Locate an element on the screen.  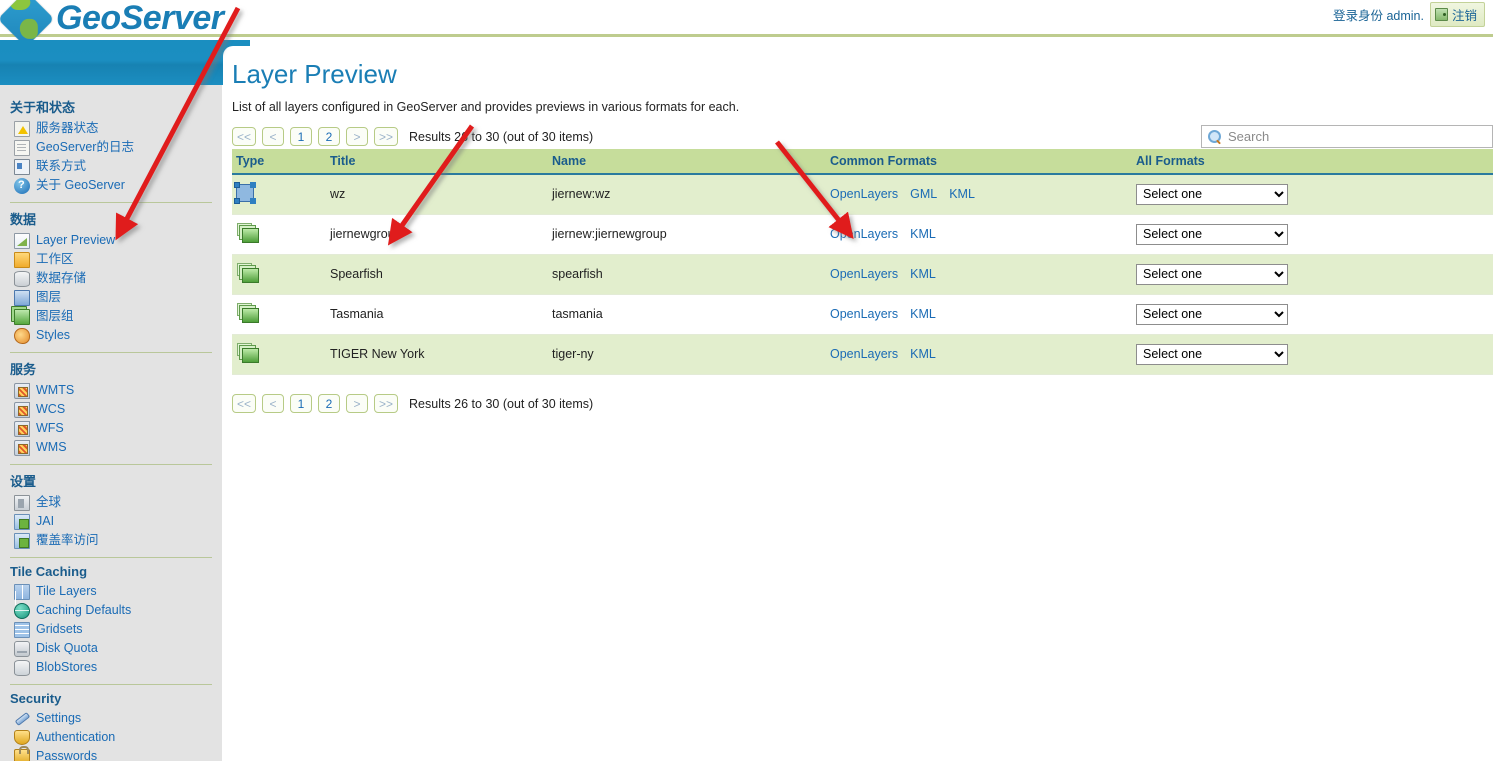
log-page-icon is located at coordinates (22, 147).